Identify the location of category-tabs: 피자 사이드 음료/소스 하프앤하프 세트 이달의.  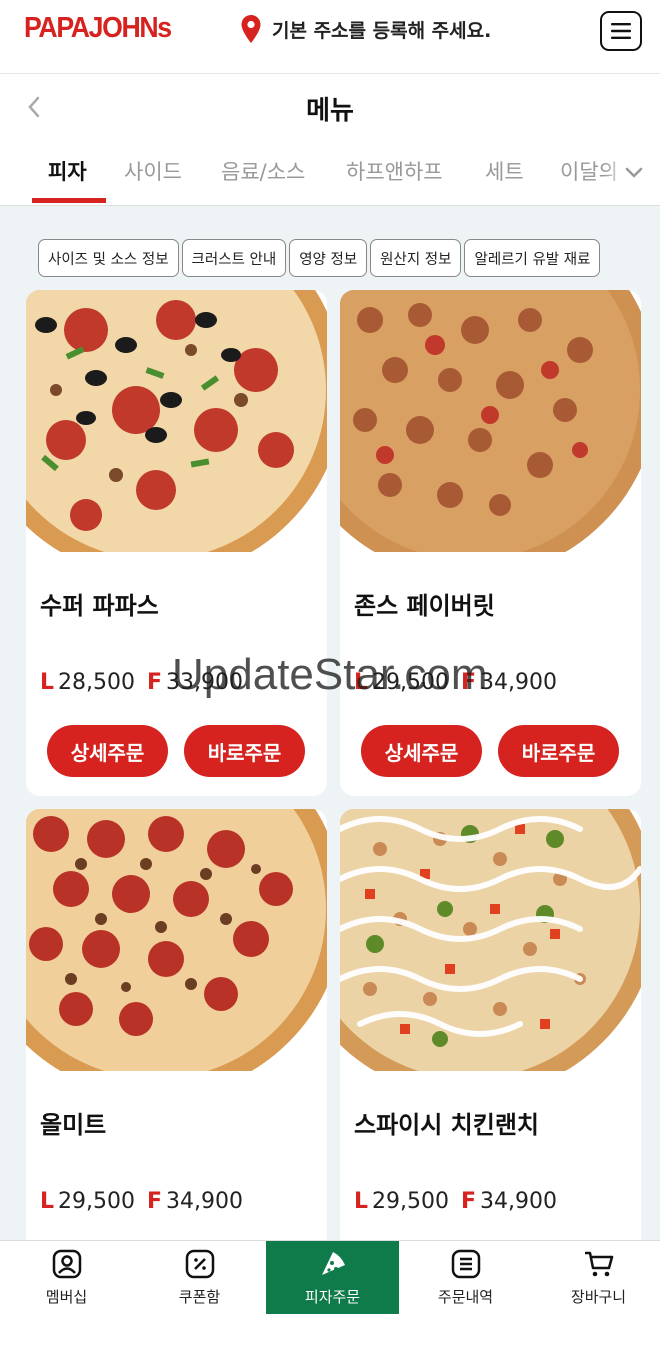
(330, 173).